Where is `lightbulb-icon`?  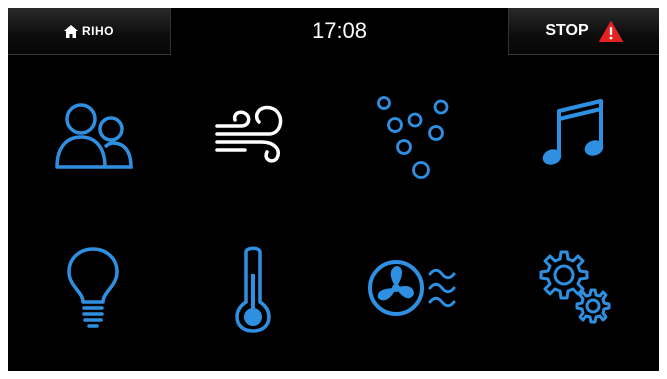
lightbulb-icon is located at coordinates (93, 287).